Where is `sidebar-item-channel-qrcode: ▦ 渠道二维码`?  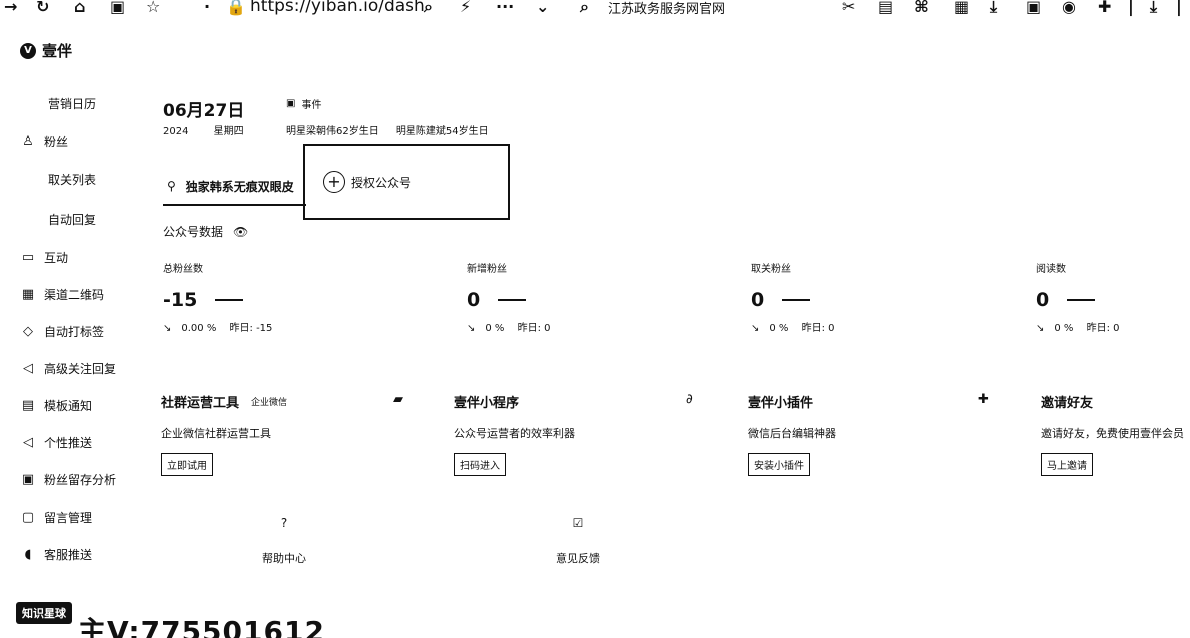
sidebar-item-channel-qrcode: ▦ 渠道二维码 is located at coordinates (52, 294).